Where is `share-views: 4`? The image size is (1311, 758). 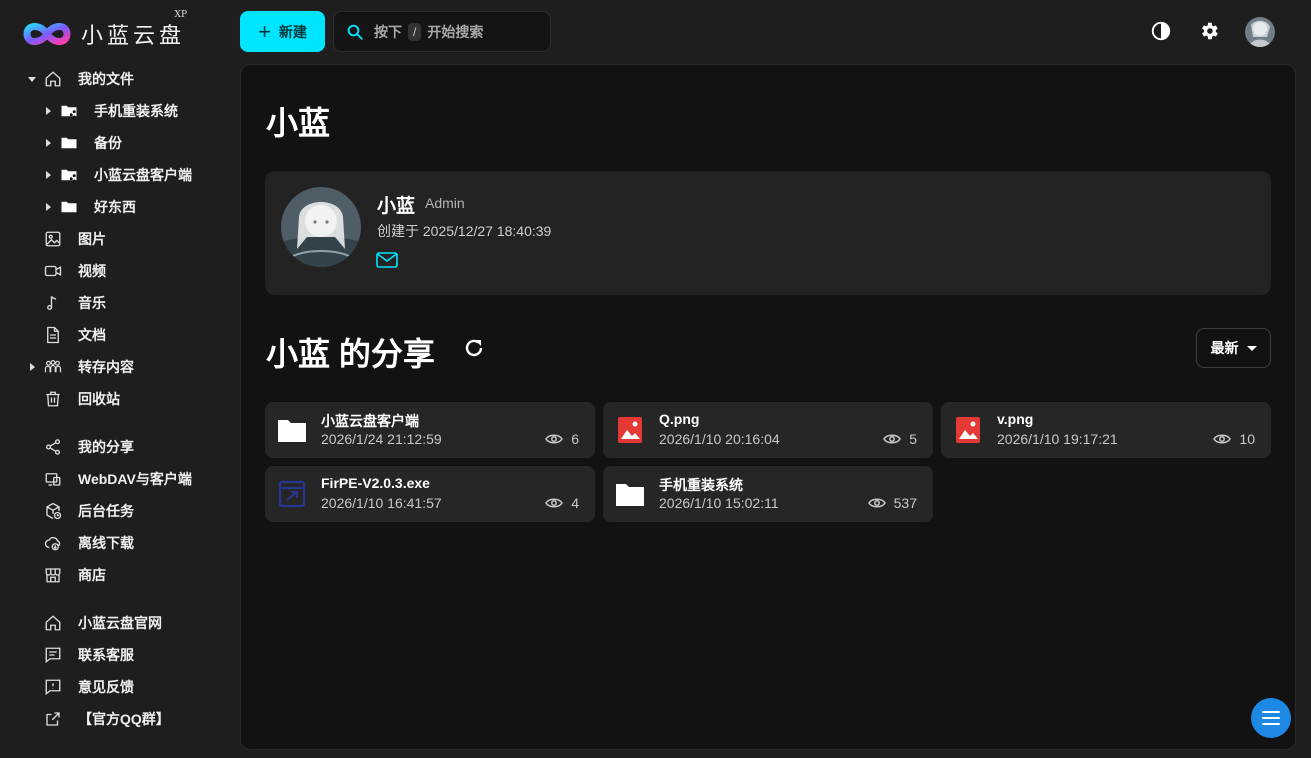 share-views: 4 is located at coordinates (562, 503).